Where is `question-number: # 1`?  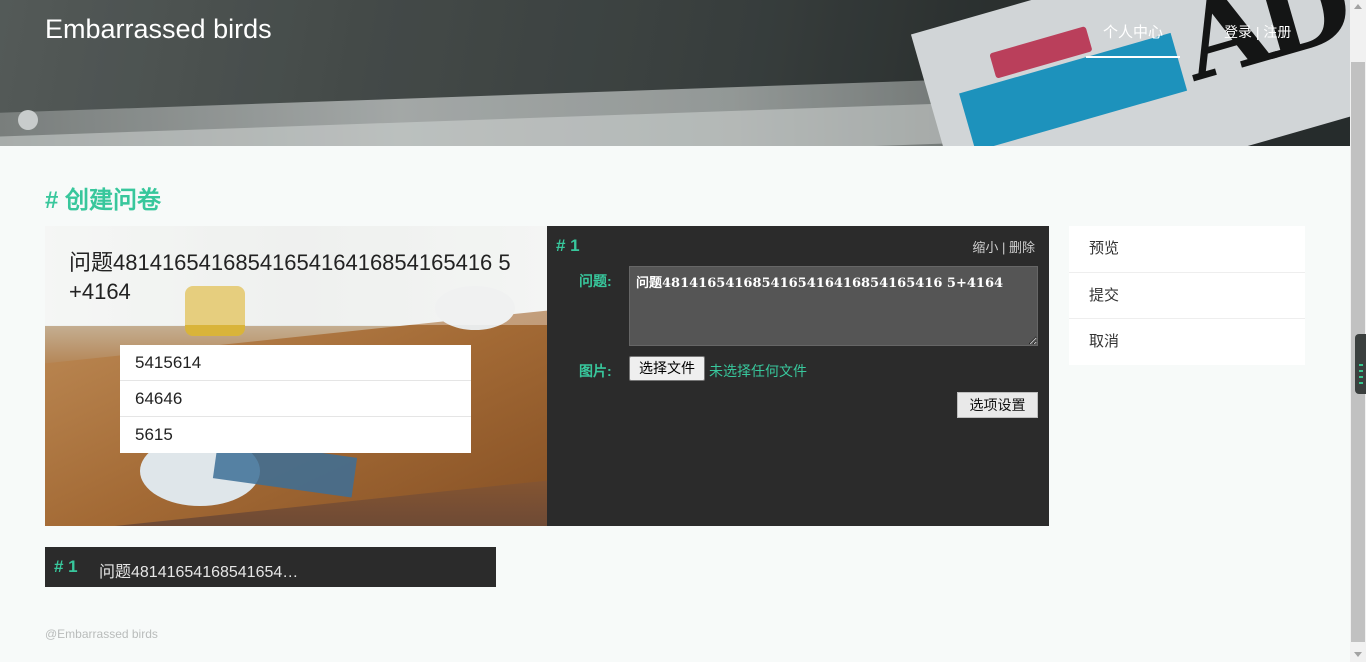
question-number: # 1 is located at coordinates (568, 245).